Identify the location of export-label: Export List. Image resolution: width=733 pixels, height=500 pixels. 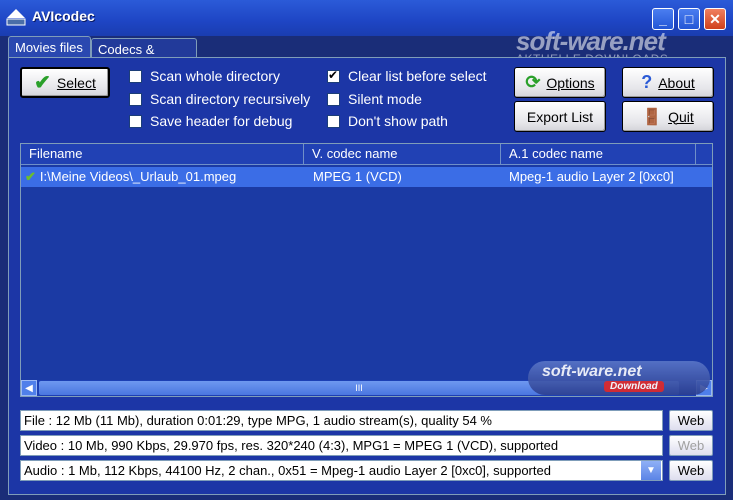
(560, 116).